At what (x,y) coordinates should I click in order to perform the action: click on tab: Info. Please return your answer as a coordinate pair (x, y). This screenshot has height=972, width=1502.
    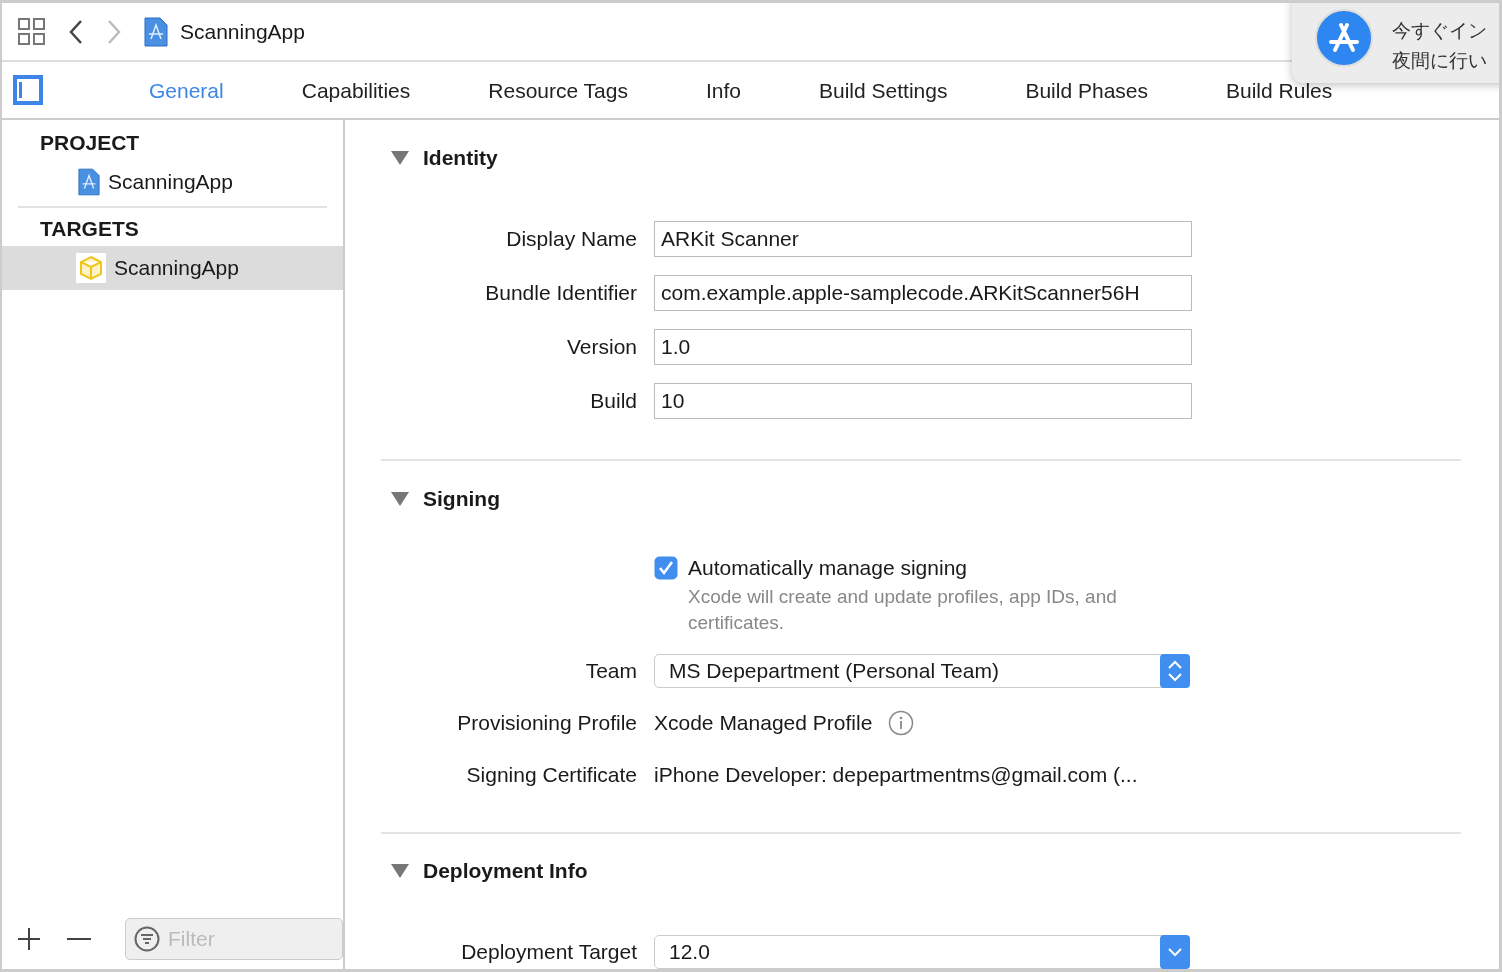
    Looking at the image, I should click on (723, 91).